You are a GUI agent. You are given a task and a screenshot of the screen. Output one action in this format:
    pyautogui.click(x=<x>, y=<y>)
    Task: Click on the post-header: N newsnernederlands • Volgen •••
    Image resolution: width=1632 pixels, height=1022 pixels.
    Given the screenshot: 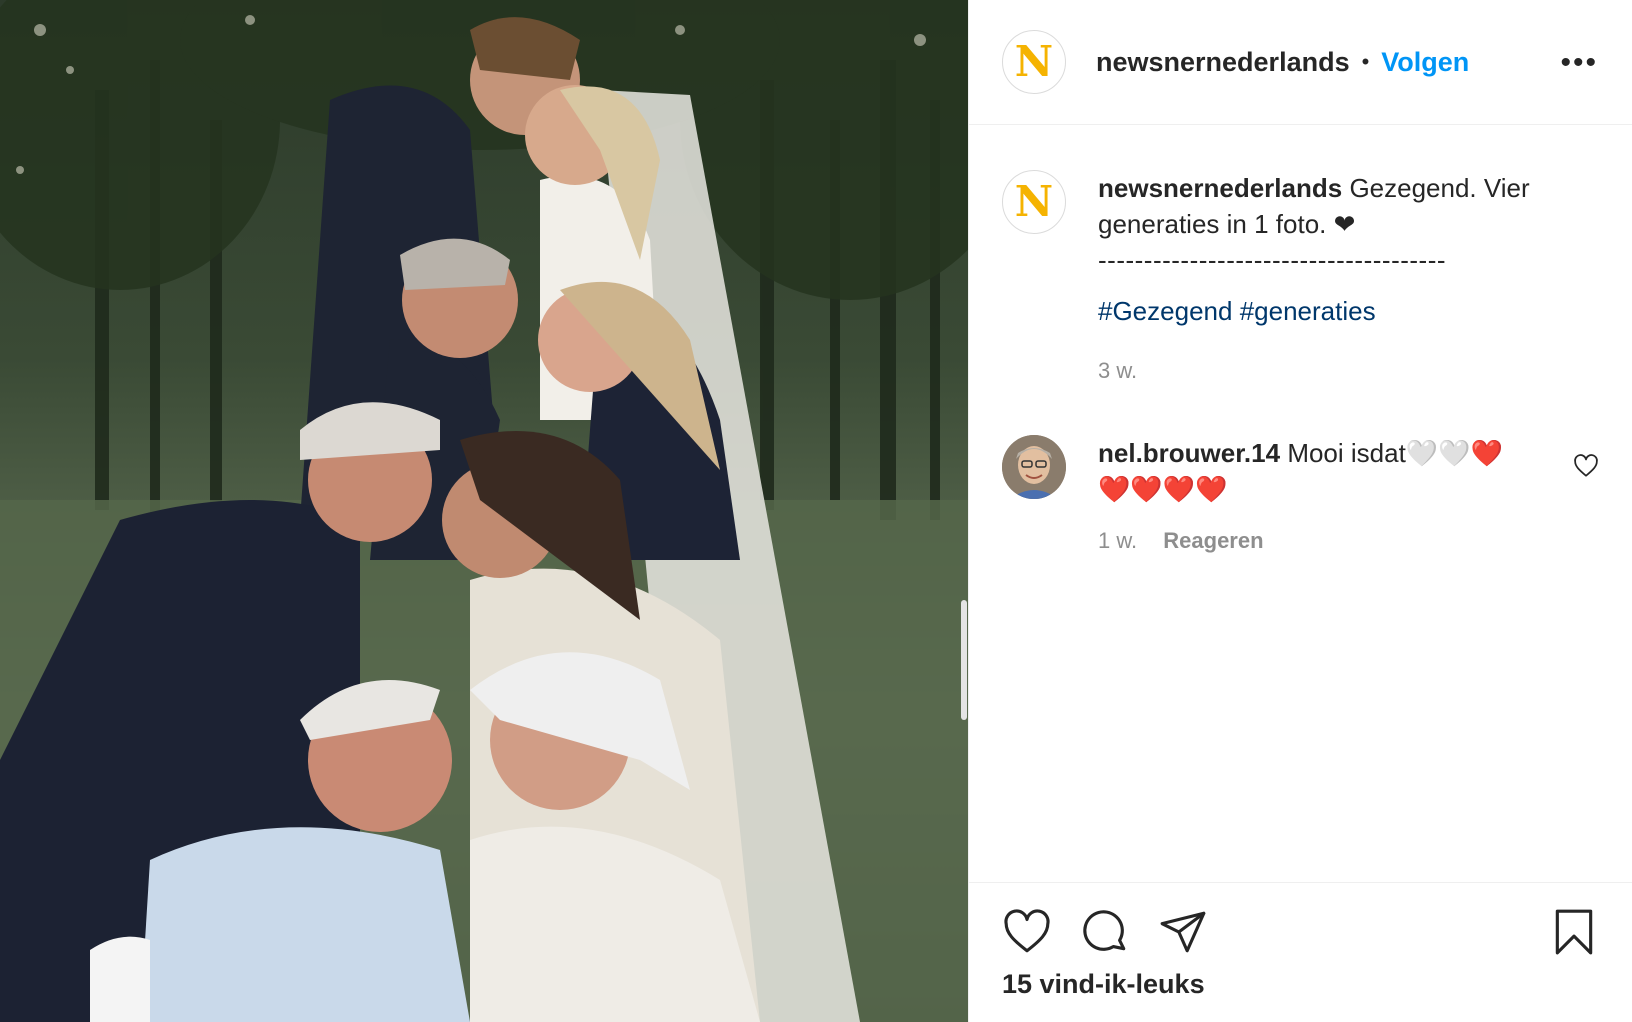 What is the action you would take?
    pyautogui.click(x=1300, y=62)
    